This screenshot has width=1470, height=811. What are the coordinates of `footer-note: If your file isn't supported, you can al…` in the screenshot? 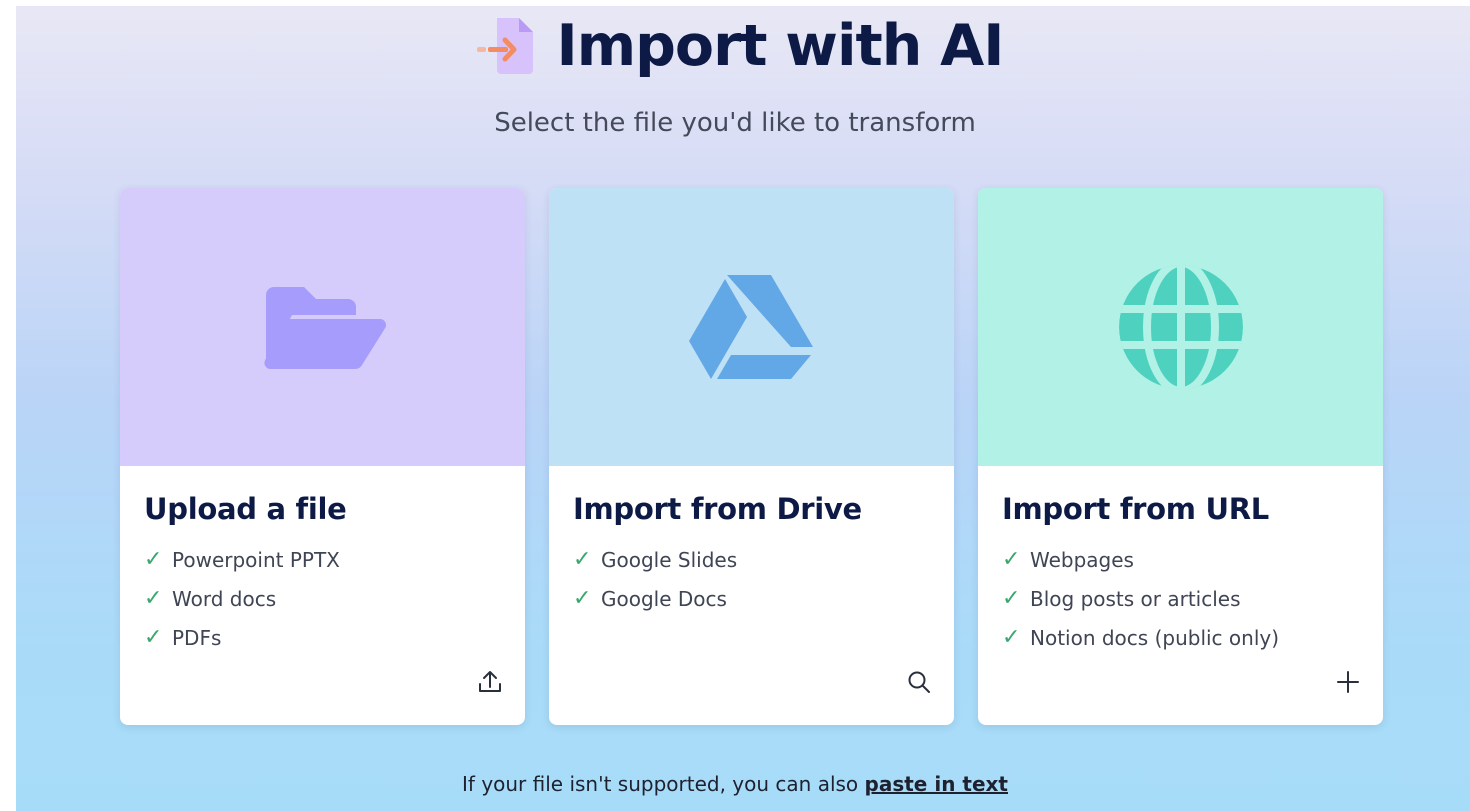 It's located at (735, 784).